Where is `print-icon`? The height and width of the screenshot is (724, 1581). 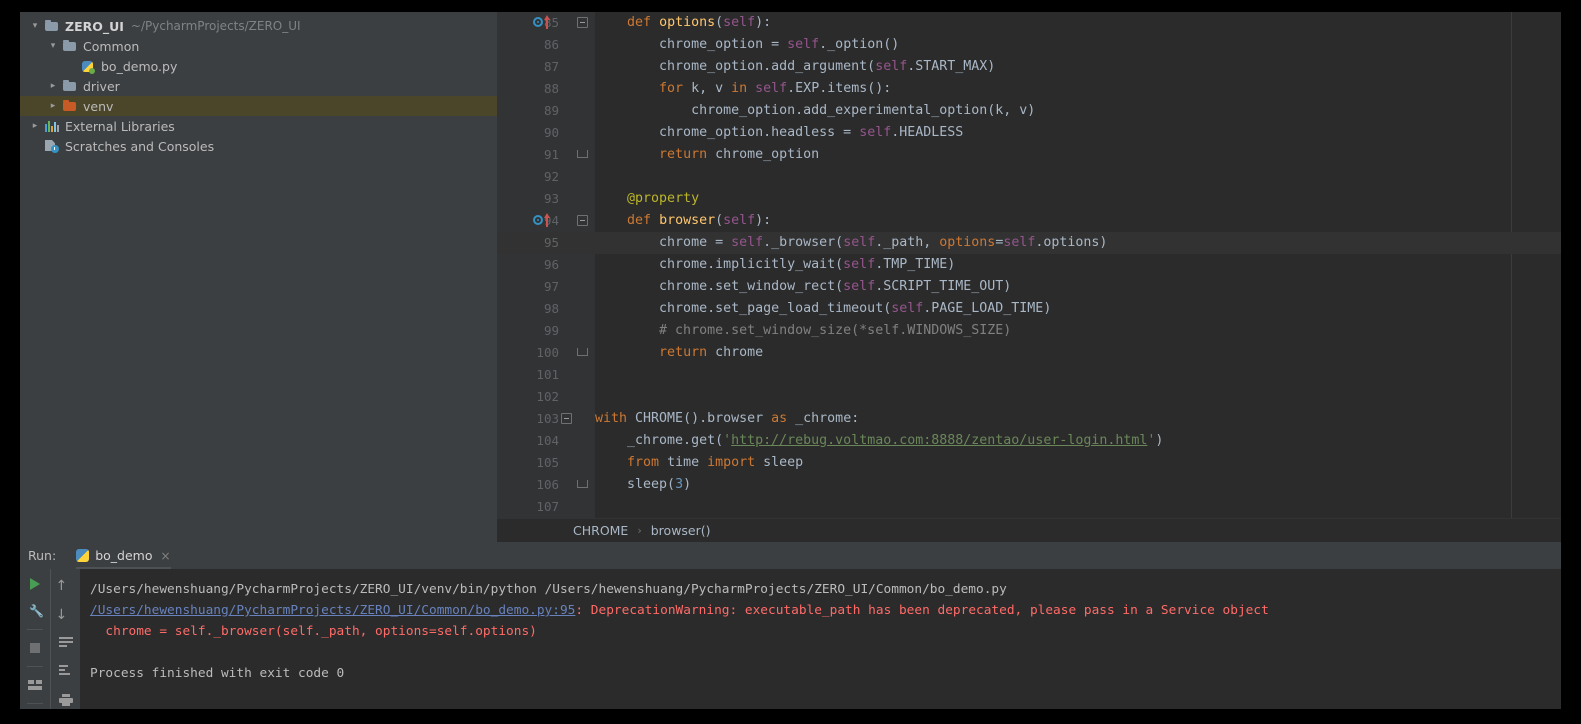 print-icon is located at coordinates (66, 700).